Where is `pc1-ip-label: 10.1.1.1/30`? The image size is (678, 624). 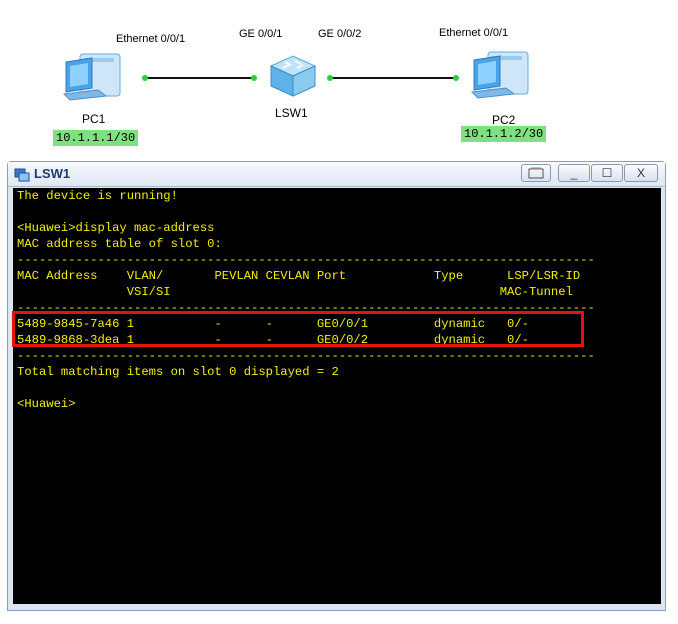 pc1-ip-label: 10.1.1.1/30 is located at coordinates (96, 138).